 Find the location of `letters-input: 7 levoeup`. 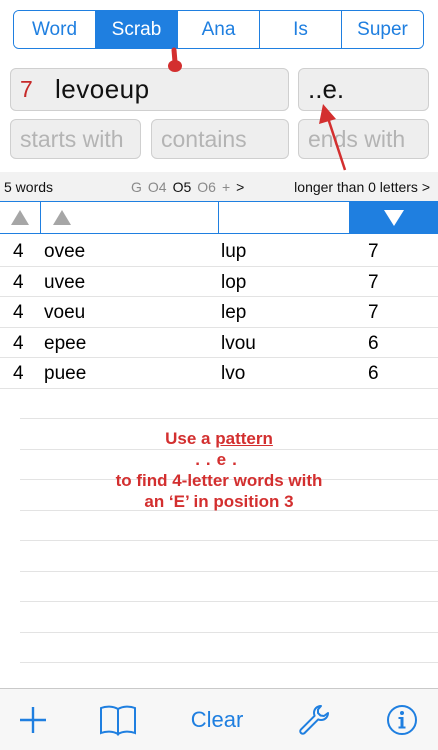

letters-input: 7 levoeup is located at coordinates (149, 89).